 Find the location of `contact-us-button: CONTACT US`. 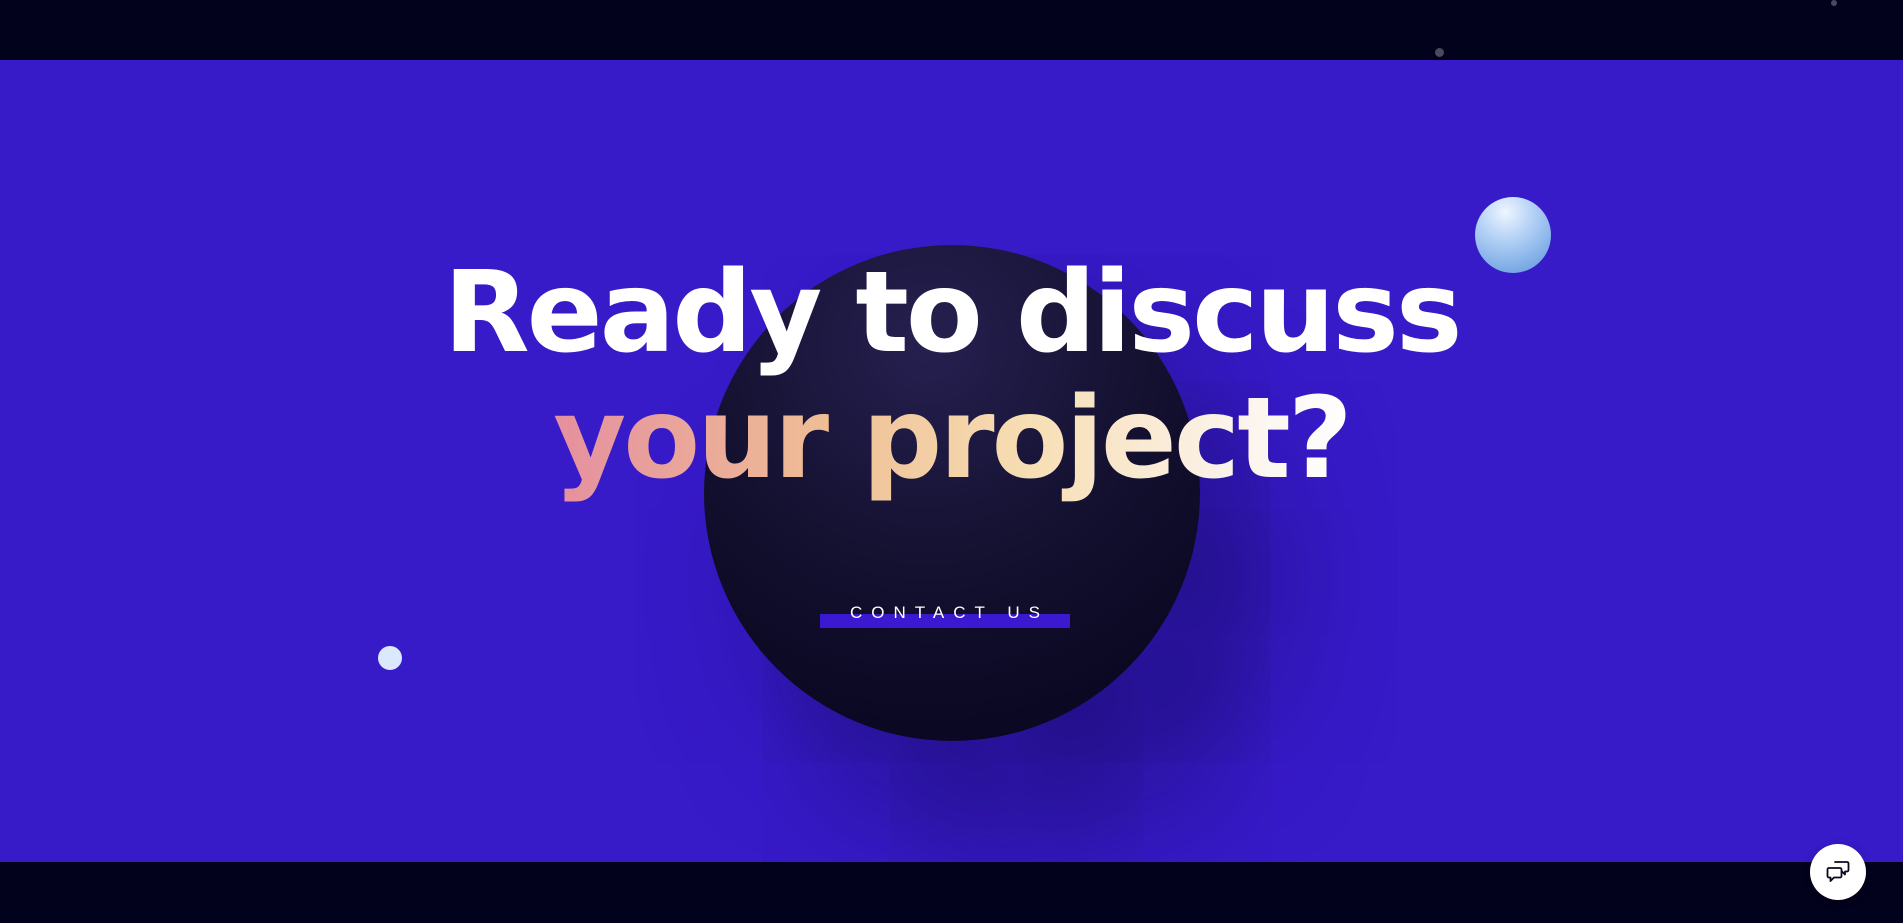

contact-us-button: CONTACT US is located at coordinates (945, 613).